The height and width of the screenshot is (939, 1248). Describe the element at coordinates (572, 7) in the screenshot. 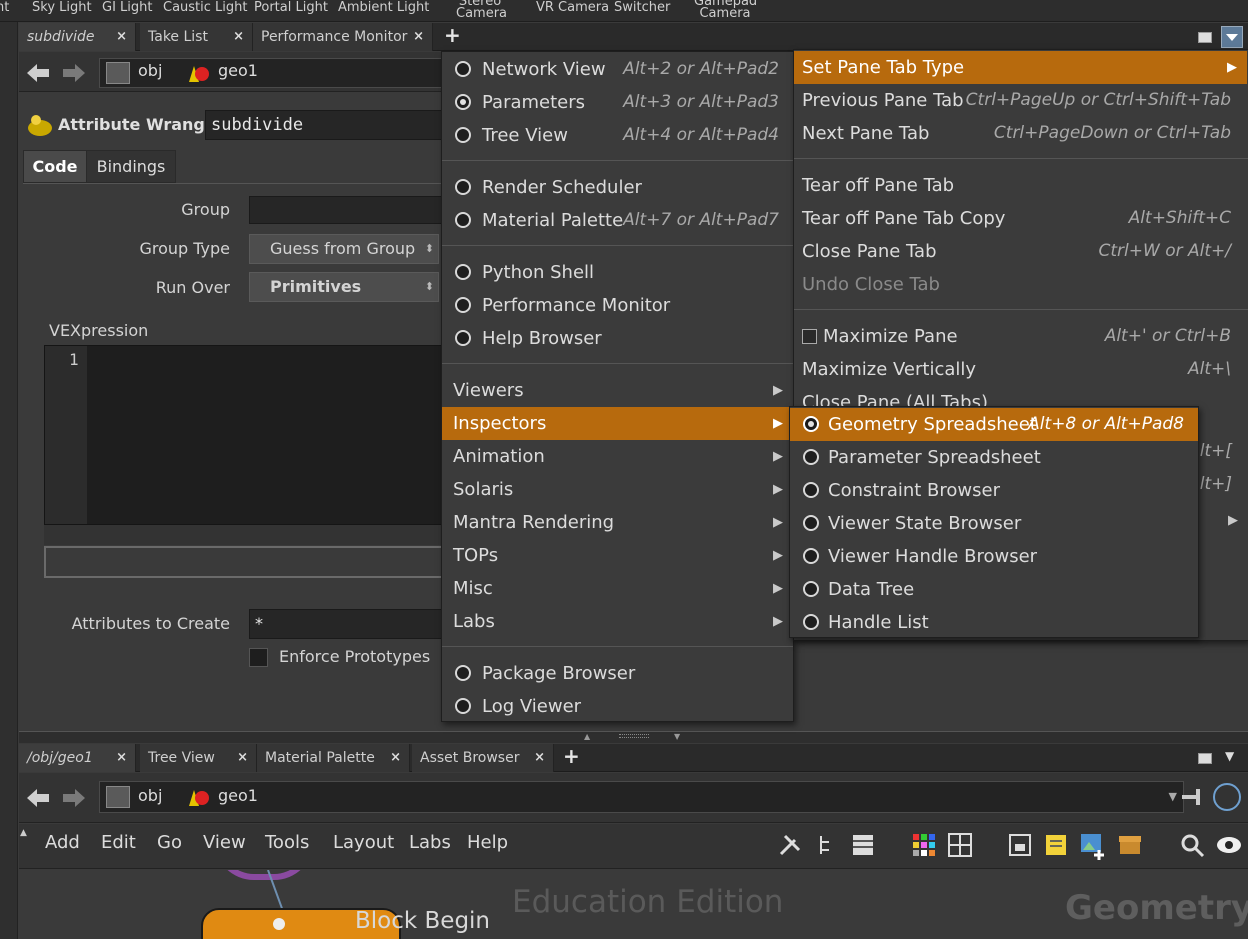

I see `shelf-tool-vr-camera: VR Camera` at that location.